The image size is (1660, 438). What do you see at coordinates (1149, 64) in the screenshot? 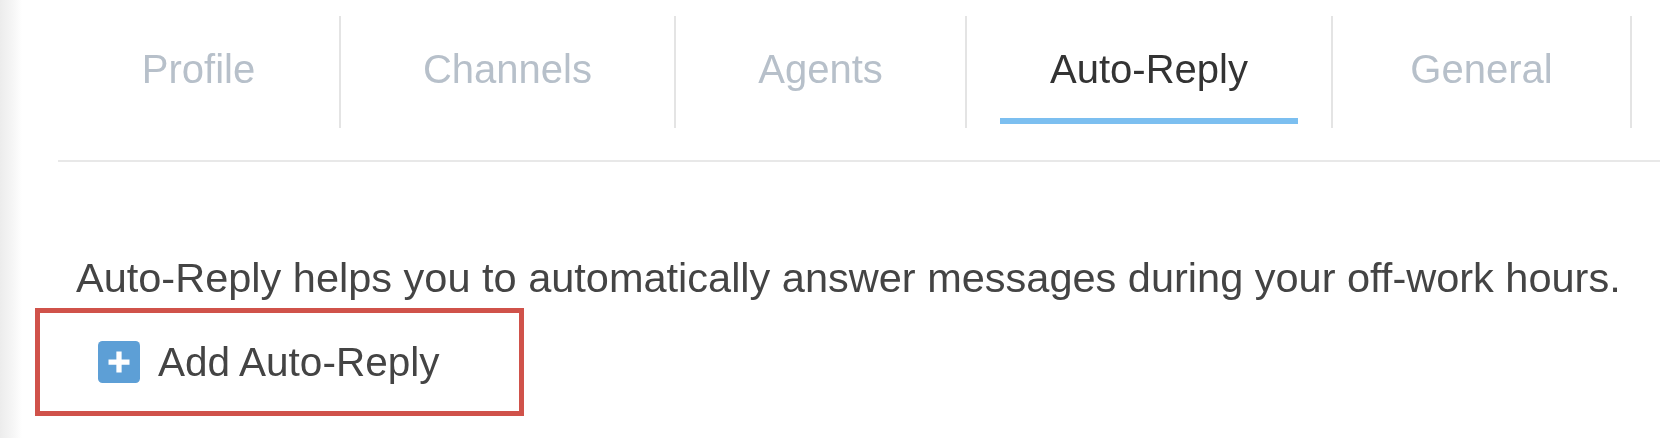
I see `tab: Auto-Reply` at bounding box center [1149, 64].